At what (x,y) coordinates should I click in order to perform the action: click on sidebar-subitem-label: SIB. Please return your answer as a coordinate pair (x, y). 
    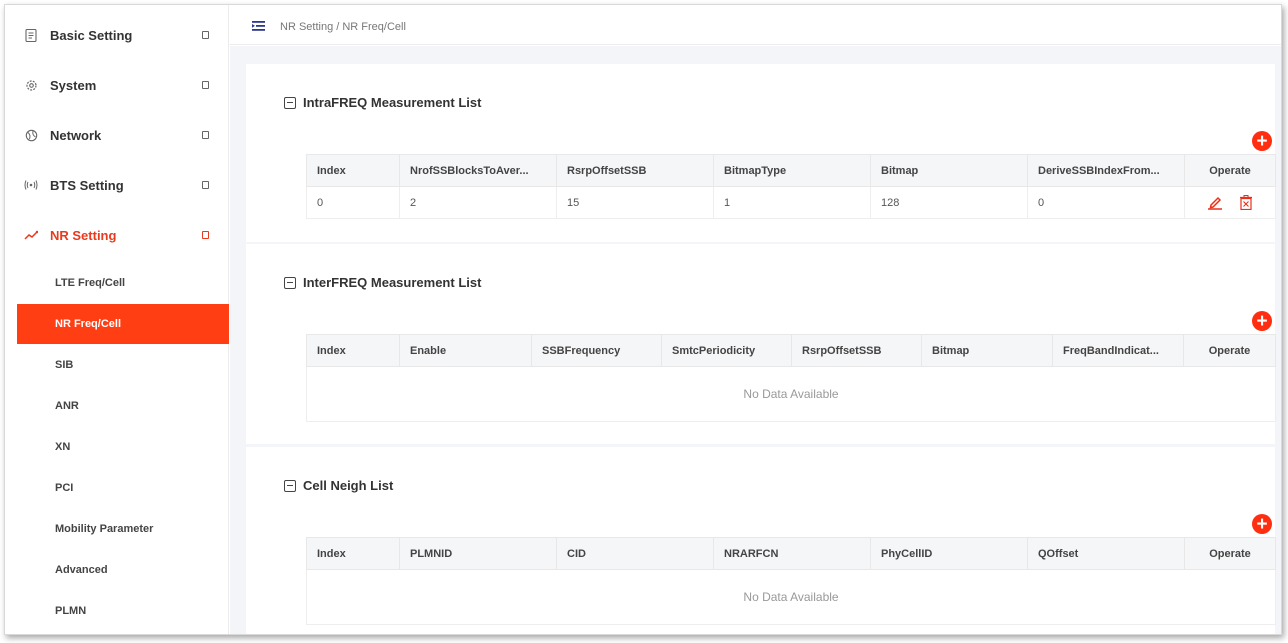
    Looking at the image, I should click on (64, 365).